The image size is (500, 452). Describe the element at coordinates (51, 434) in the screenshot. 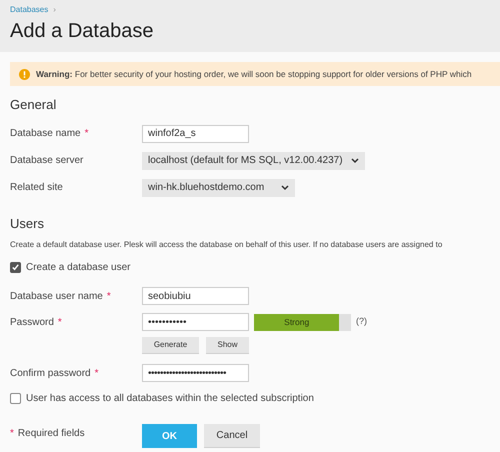

I see `required-note: Required fields` at that location.